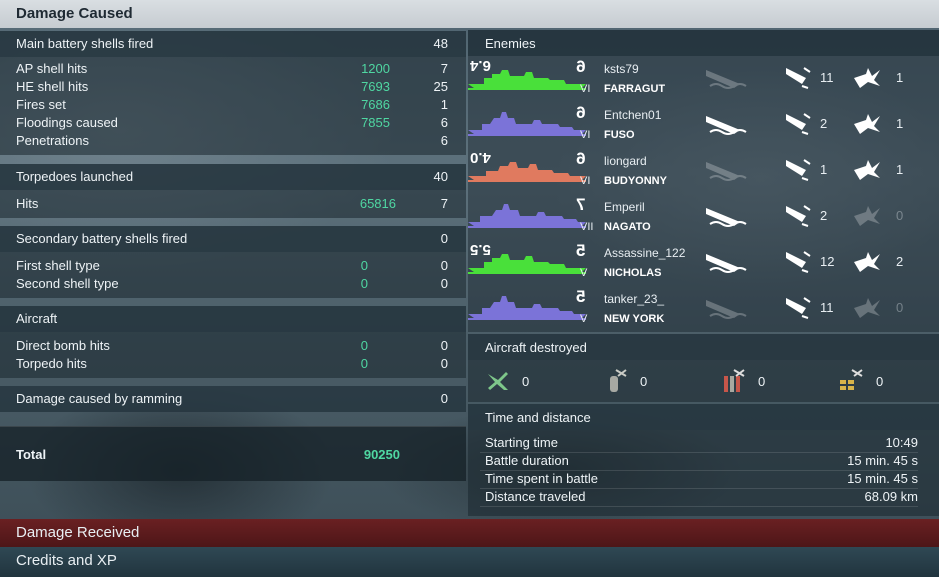 The width and height of the screenshot is (939, 577). I want to click on shell-hit-count: 2, so click(900, 261).